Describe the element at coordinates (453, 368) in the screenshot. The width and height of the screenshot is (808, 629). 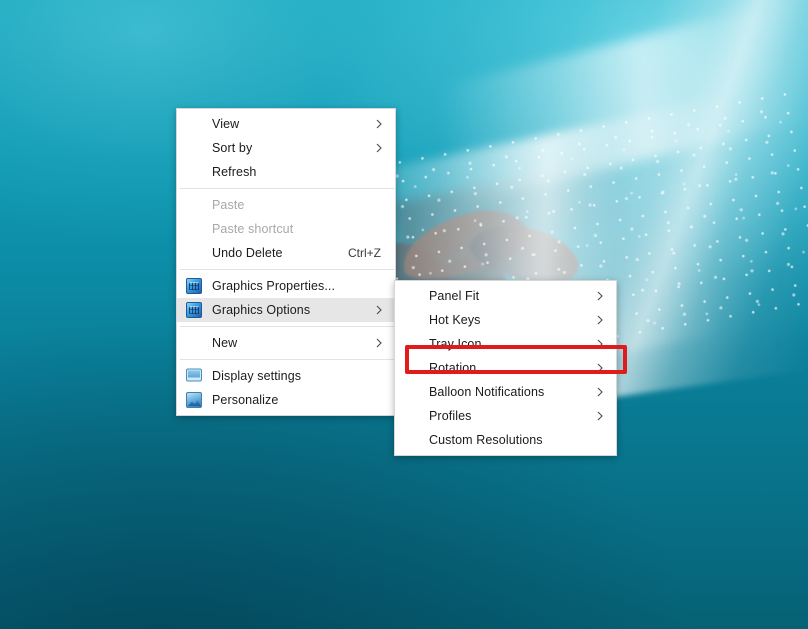
I see `menu-item-label: Rotation` at that location.